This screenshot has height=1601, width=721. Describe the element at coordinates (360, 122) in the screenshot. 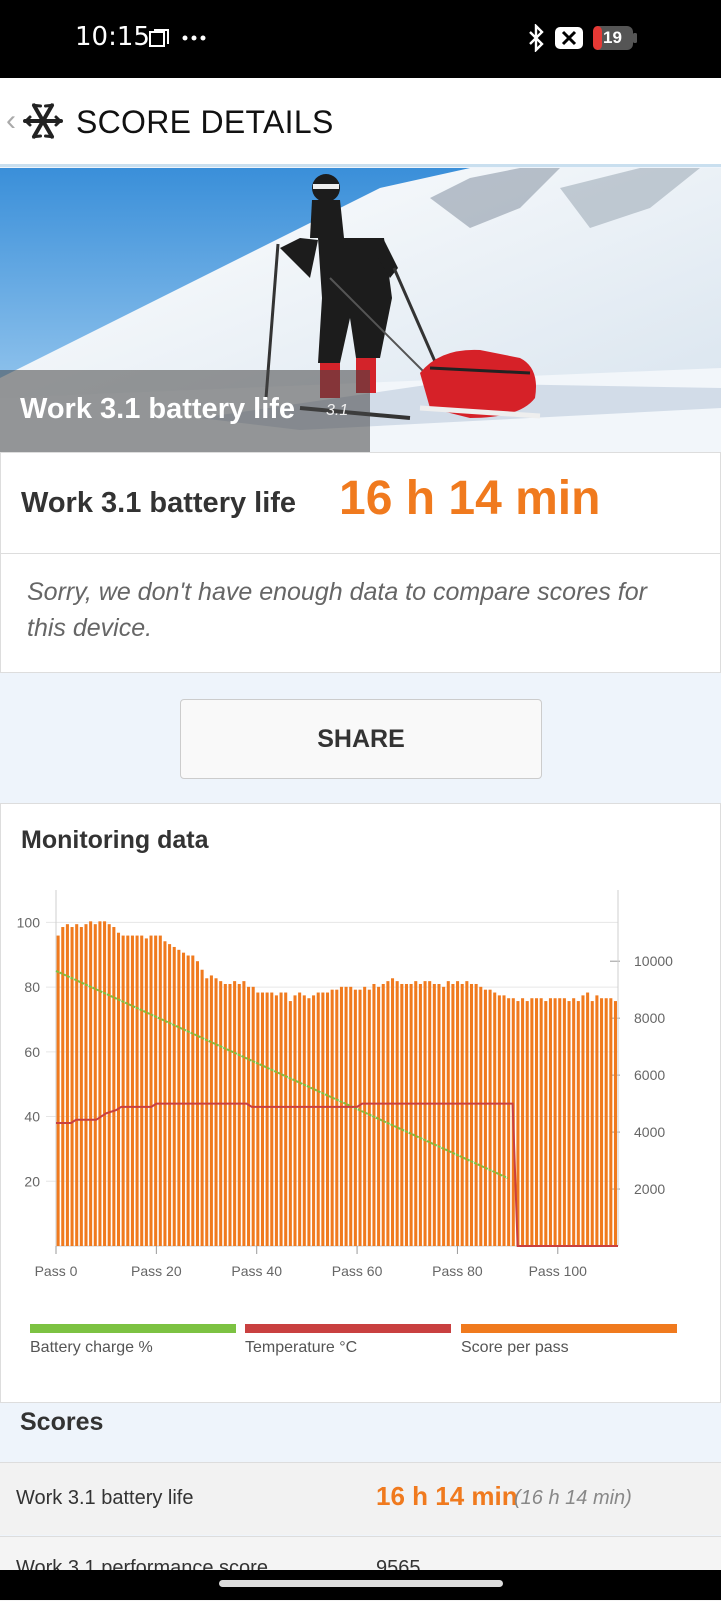

I see `app-header: ‹ SCORE DETAILS` at that location.